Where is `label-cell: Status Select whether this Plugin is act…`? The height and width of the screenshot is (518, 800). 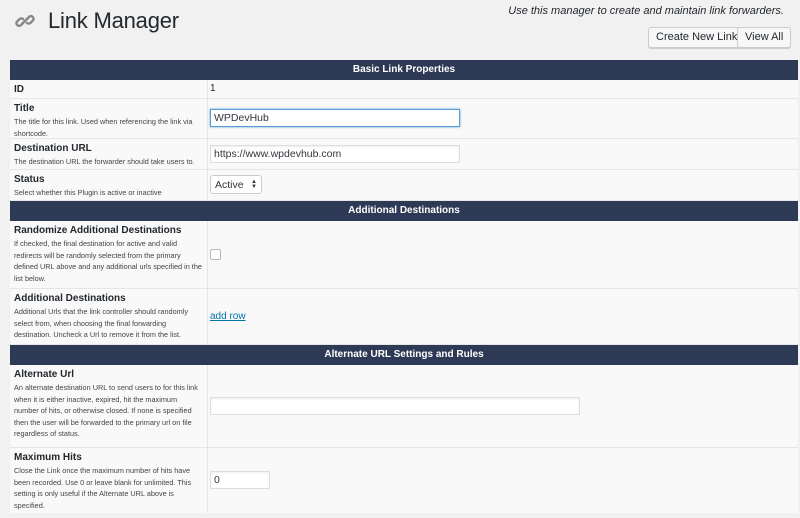 label-cell: Status Select whether this Plugin is act… is located at coordinates (109, 185).